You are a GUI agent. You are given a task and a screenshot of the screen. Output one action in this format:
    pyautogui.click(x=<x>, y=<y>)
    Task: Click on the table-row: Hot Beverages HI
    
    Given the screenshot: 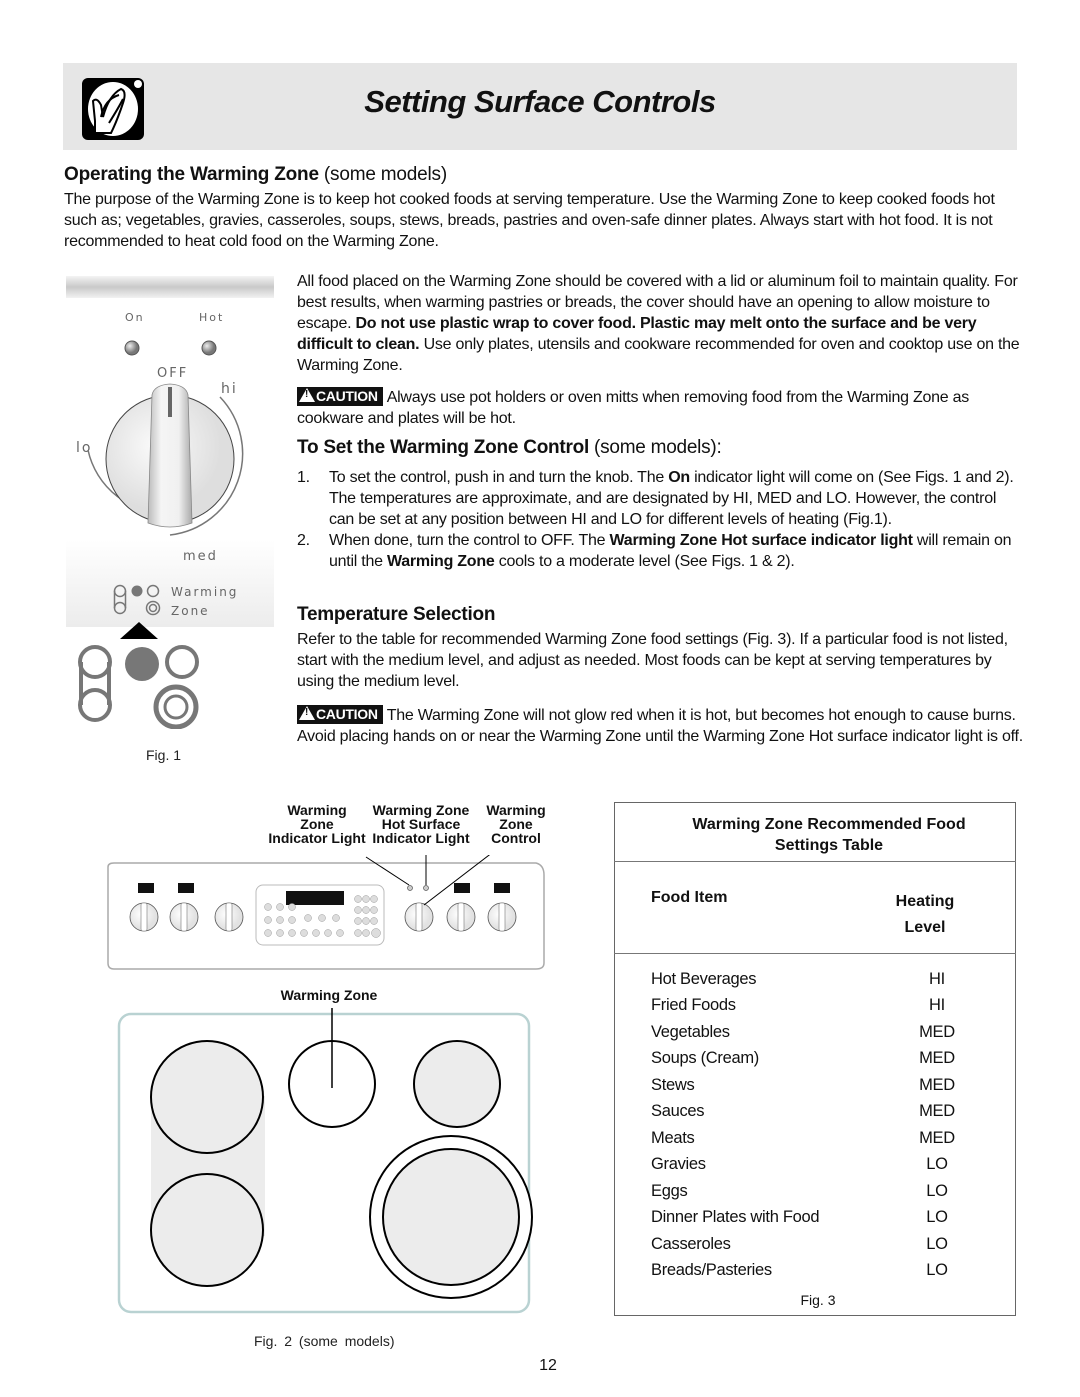 What is the action you would take?
    pyautogui.click(x=816, y=979)
    